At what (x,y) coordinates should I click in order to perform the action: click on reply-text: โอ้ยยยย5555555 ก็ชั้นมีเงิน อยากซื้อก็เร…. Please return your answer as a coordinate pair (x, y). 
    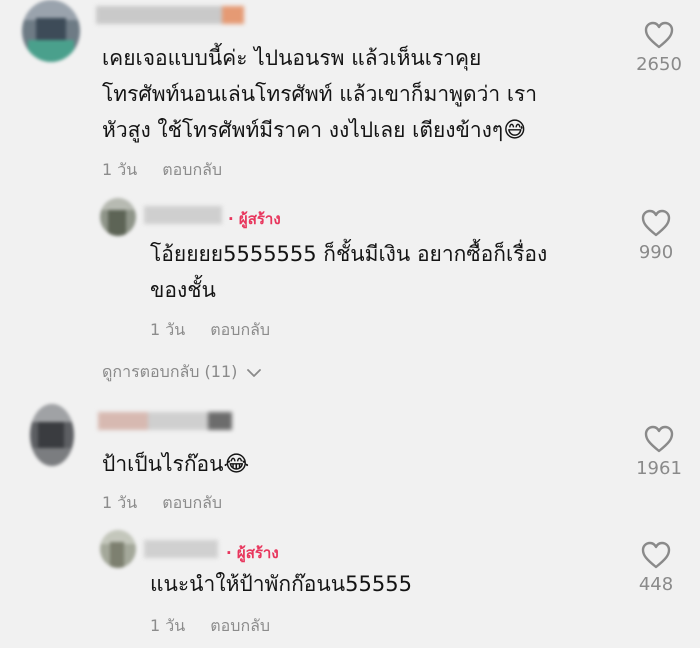
    Looking at the image, I should click on (348, 272).